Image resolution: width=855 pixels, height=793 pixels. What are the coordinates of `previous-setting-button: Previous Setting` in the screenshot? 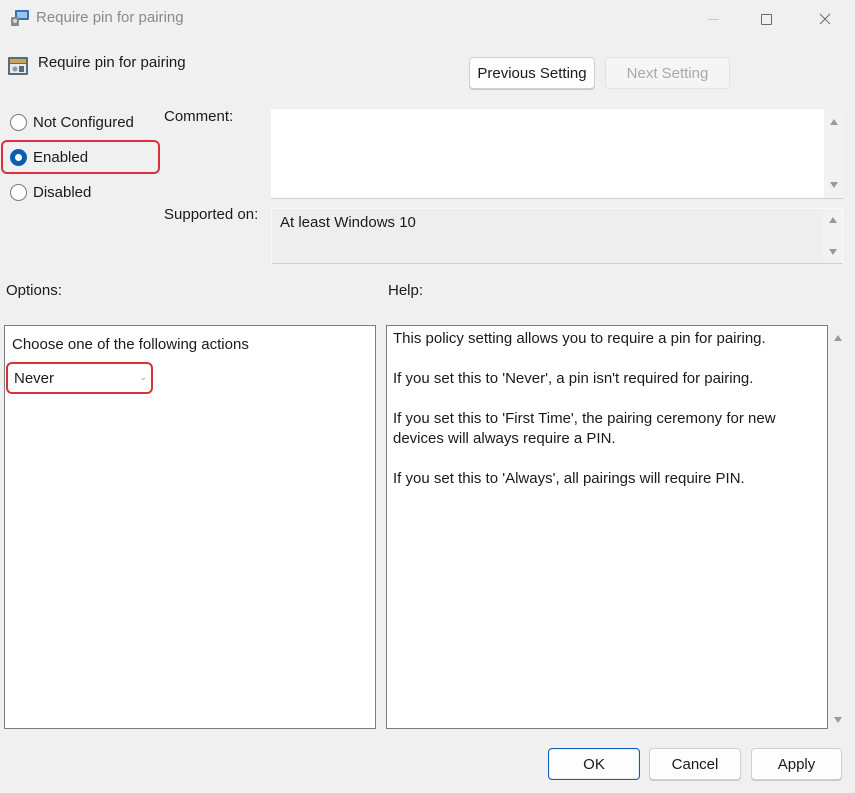 It's located at (532, 73).